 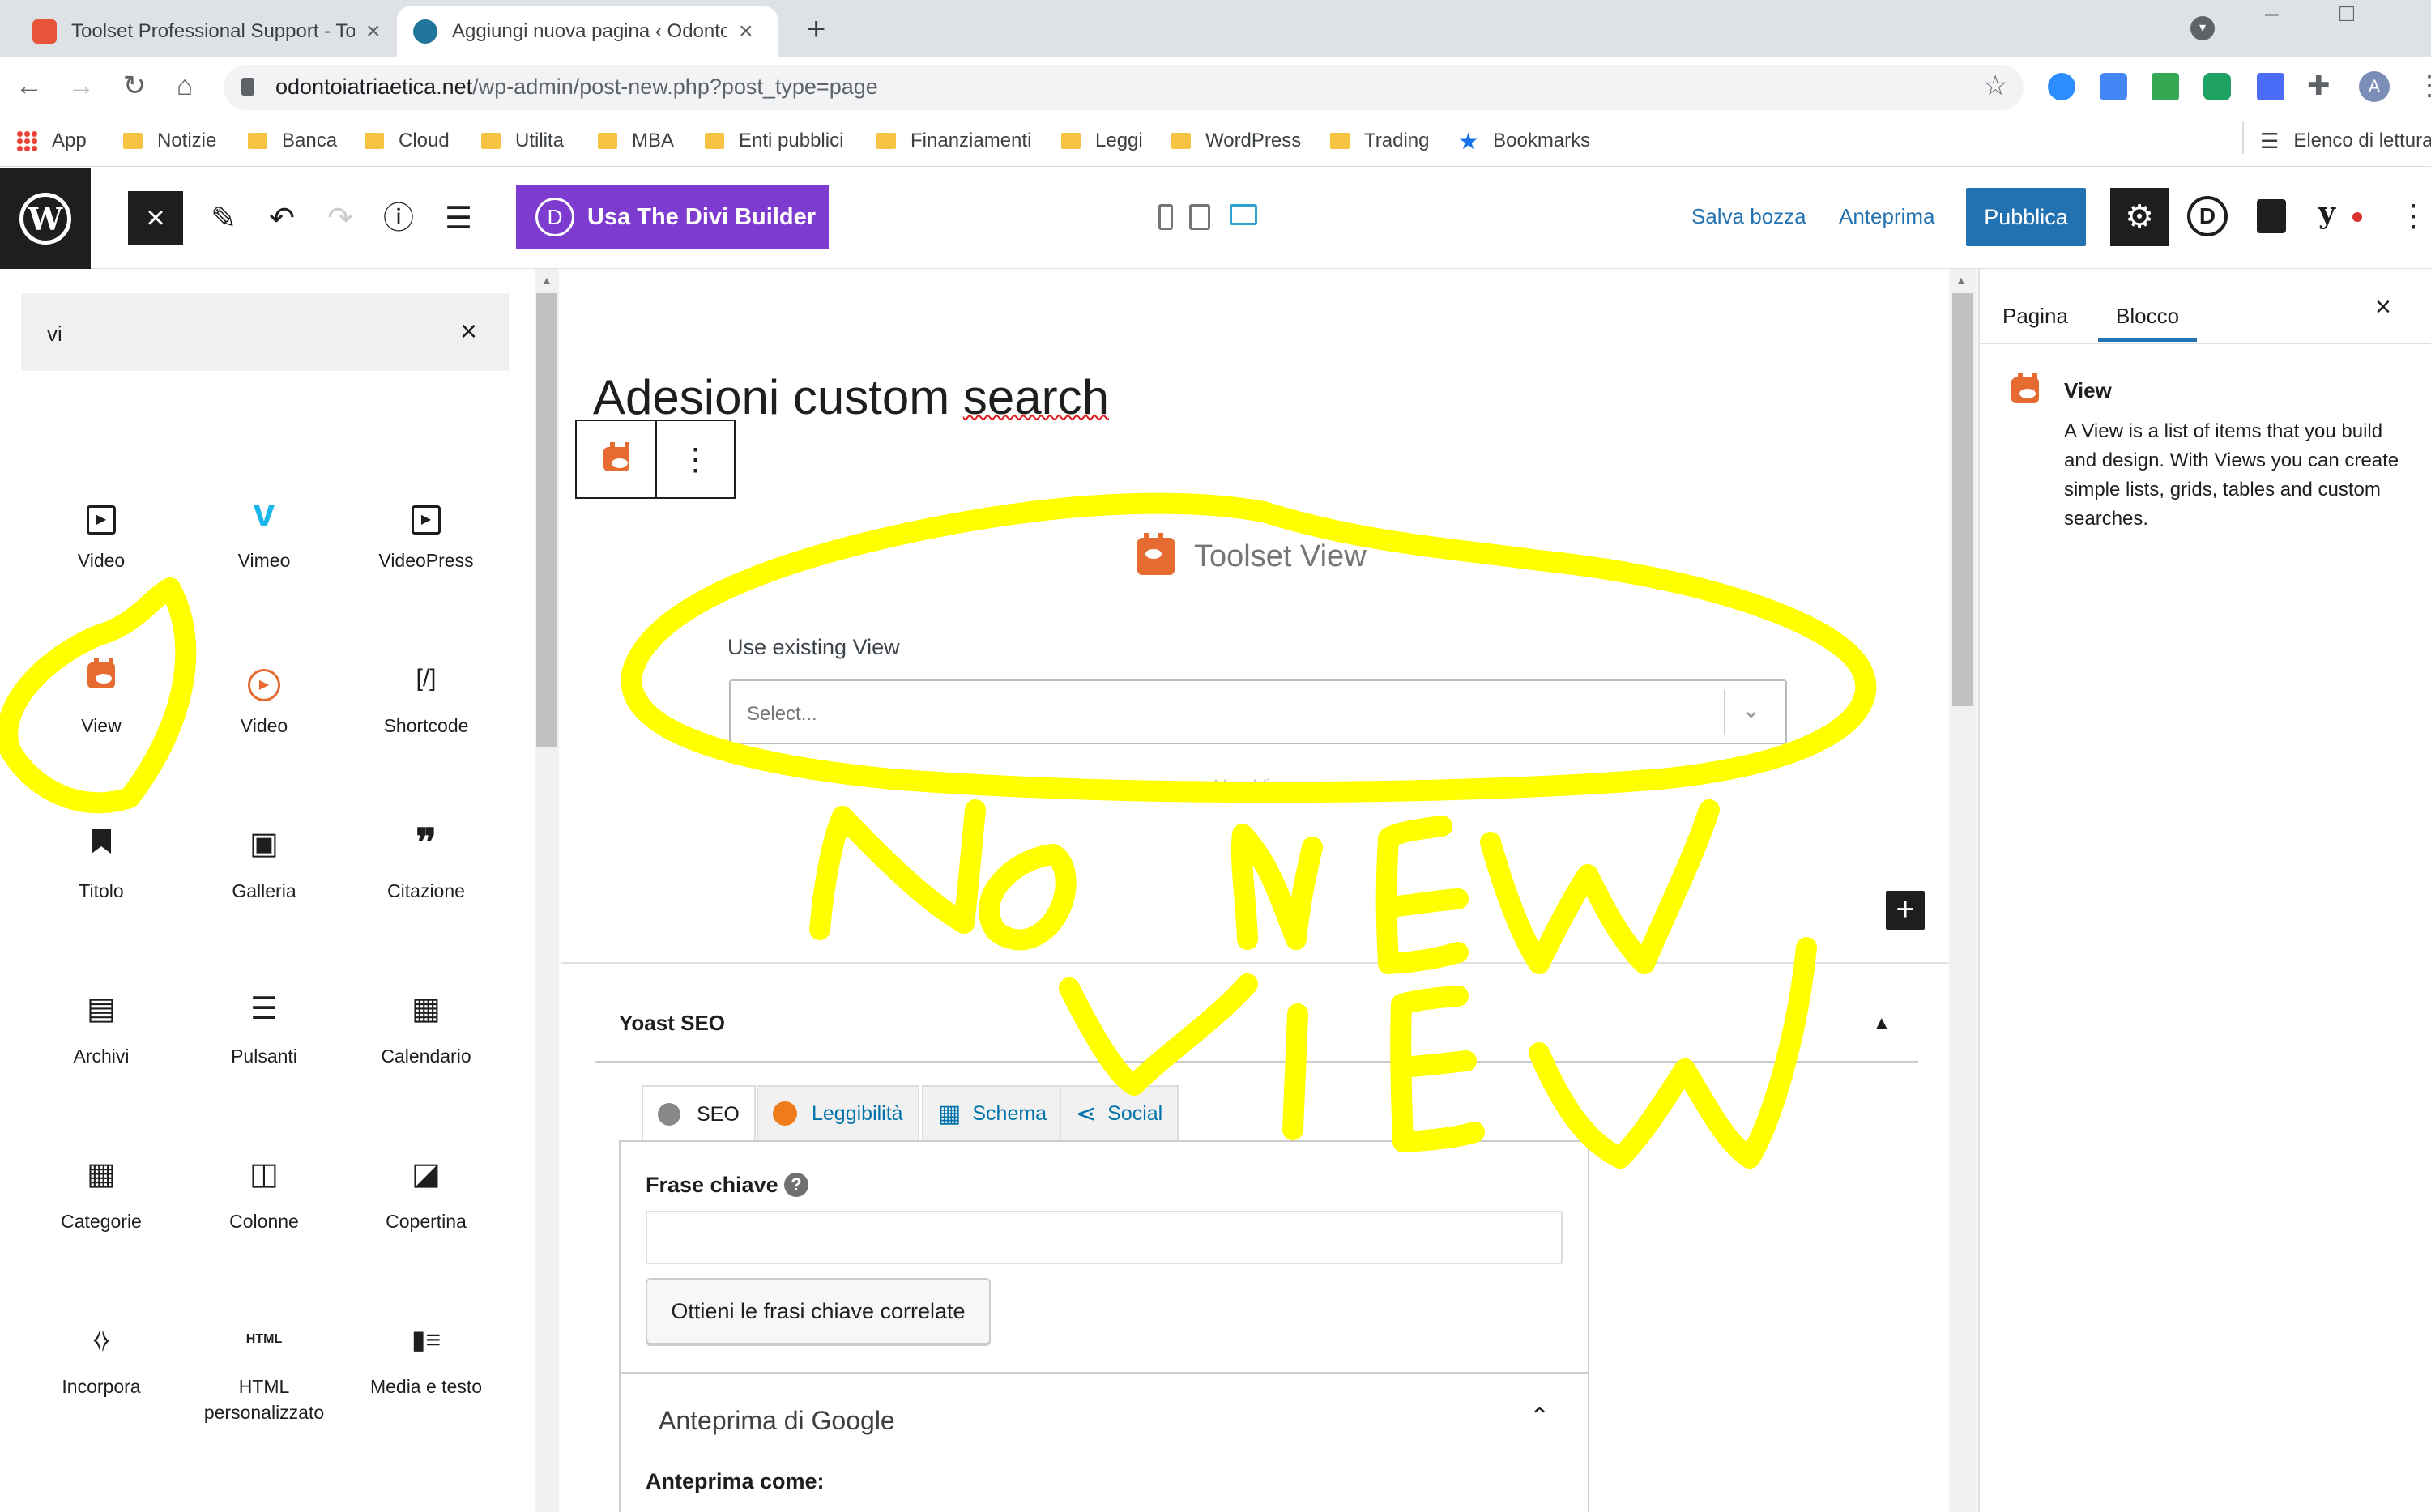 I want to click on chevron-down-icon: ⌄, so click(x=1751, y=709).